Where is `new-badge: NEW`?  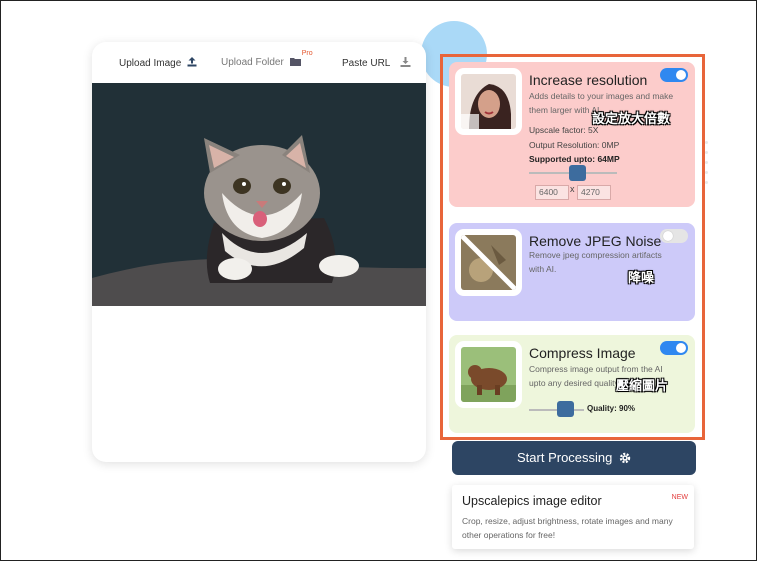 new-badge: NEW is located at coordinates (679, 497).